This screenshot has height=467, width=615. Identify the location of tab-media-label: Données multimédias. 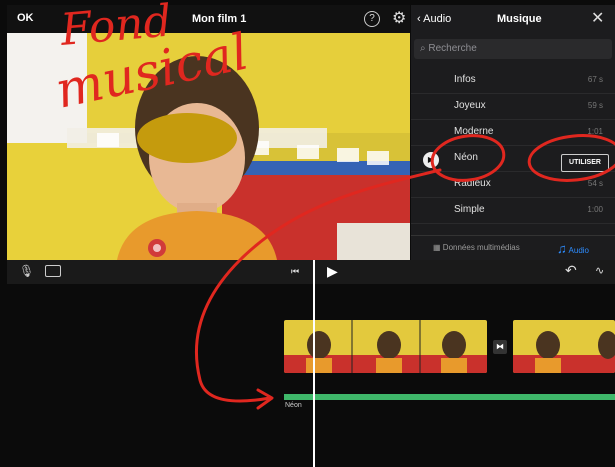
(481, 247).